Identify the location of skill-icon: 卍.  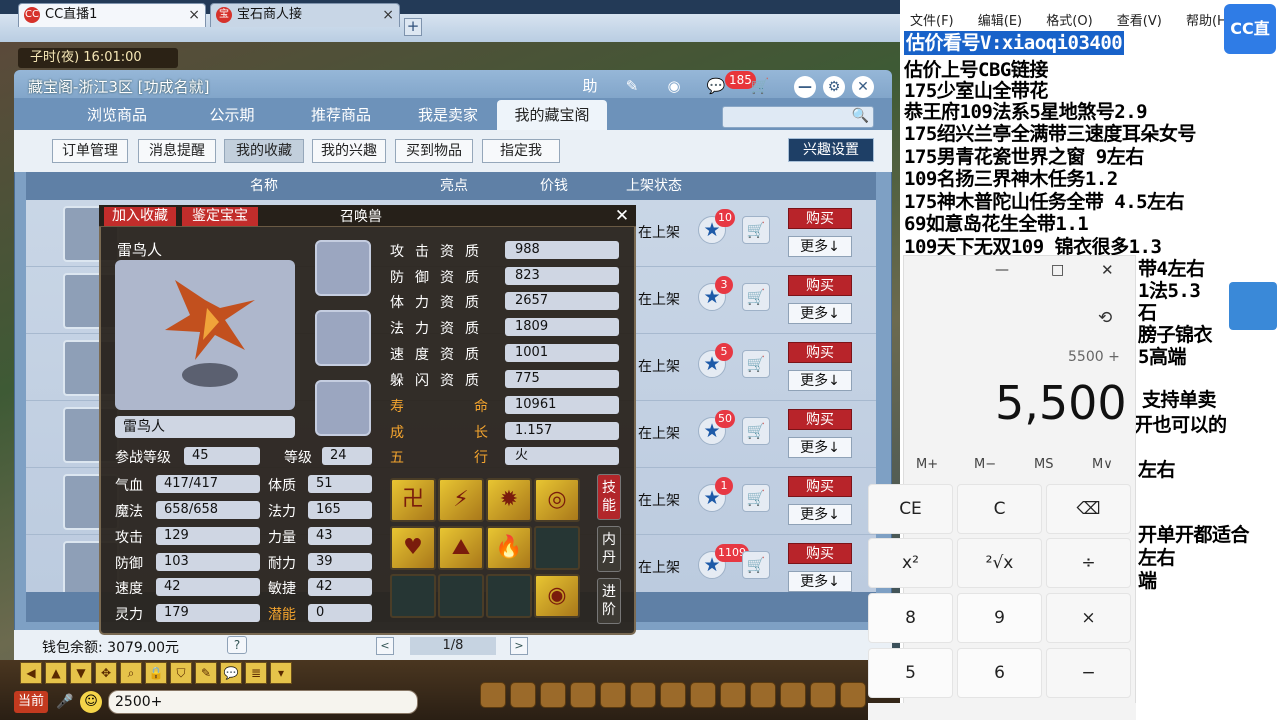
(413, 500).